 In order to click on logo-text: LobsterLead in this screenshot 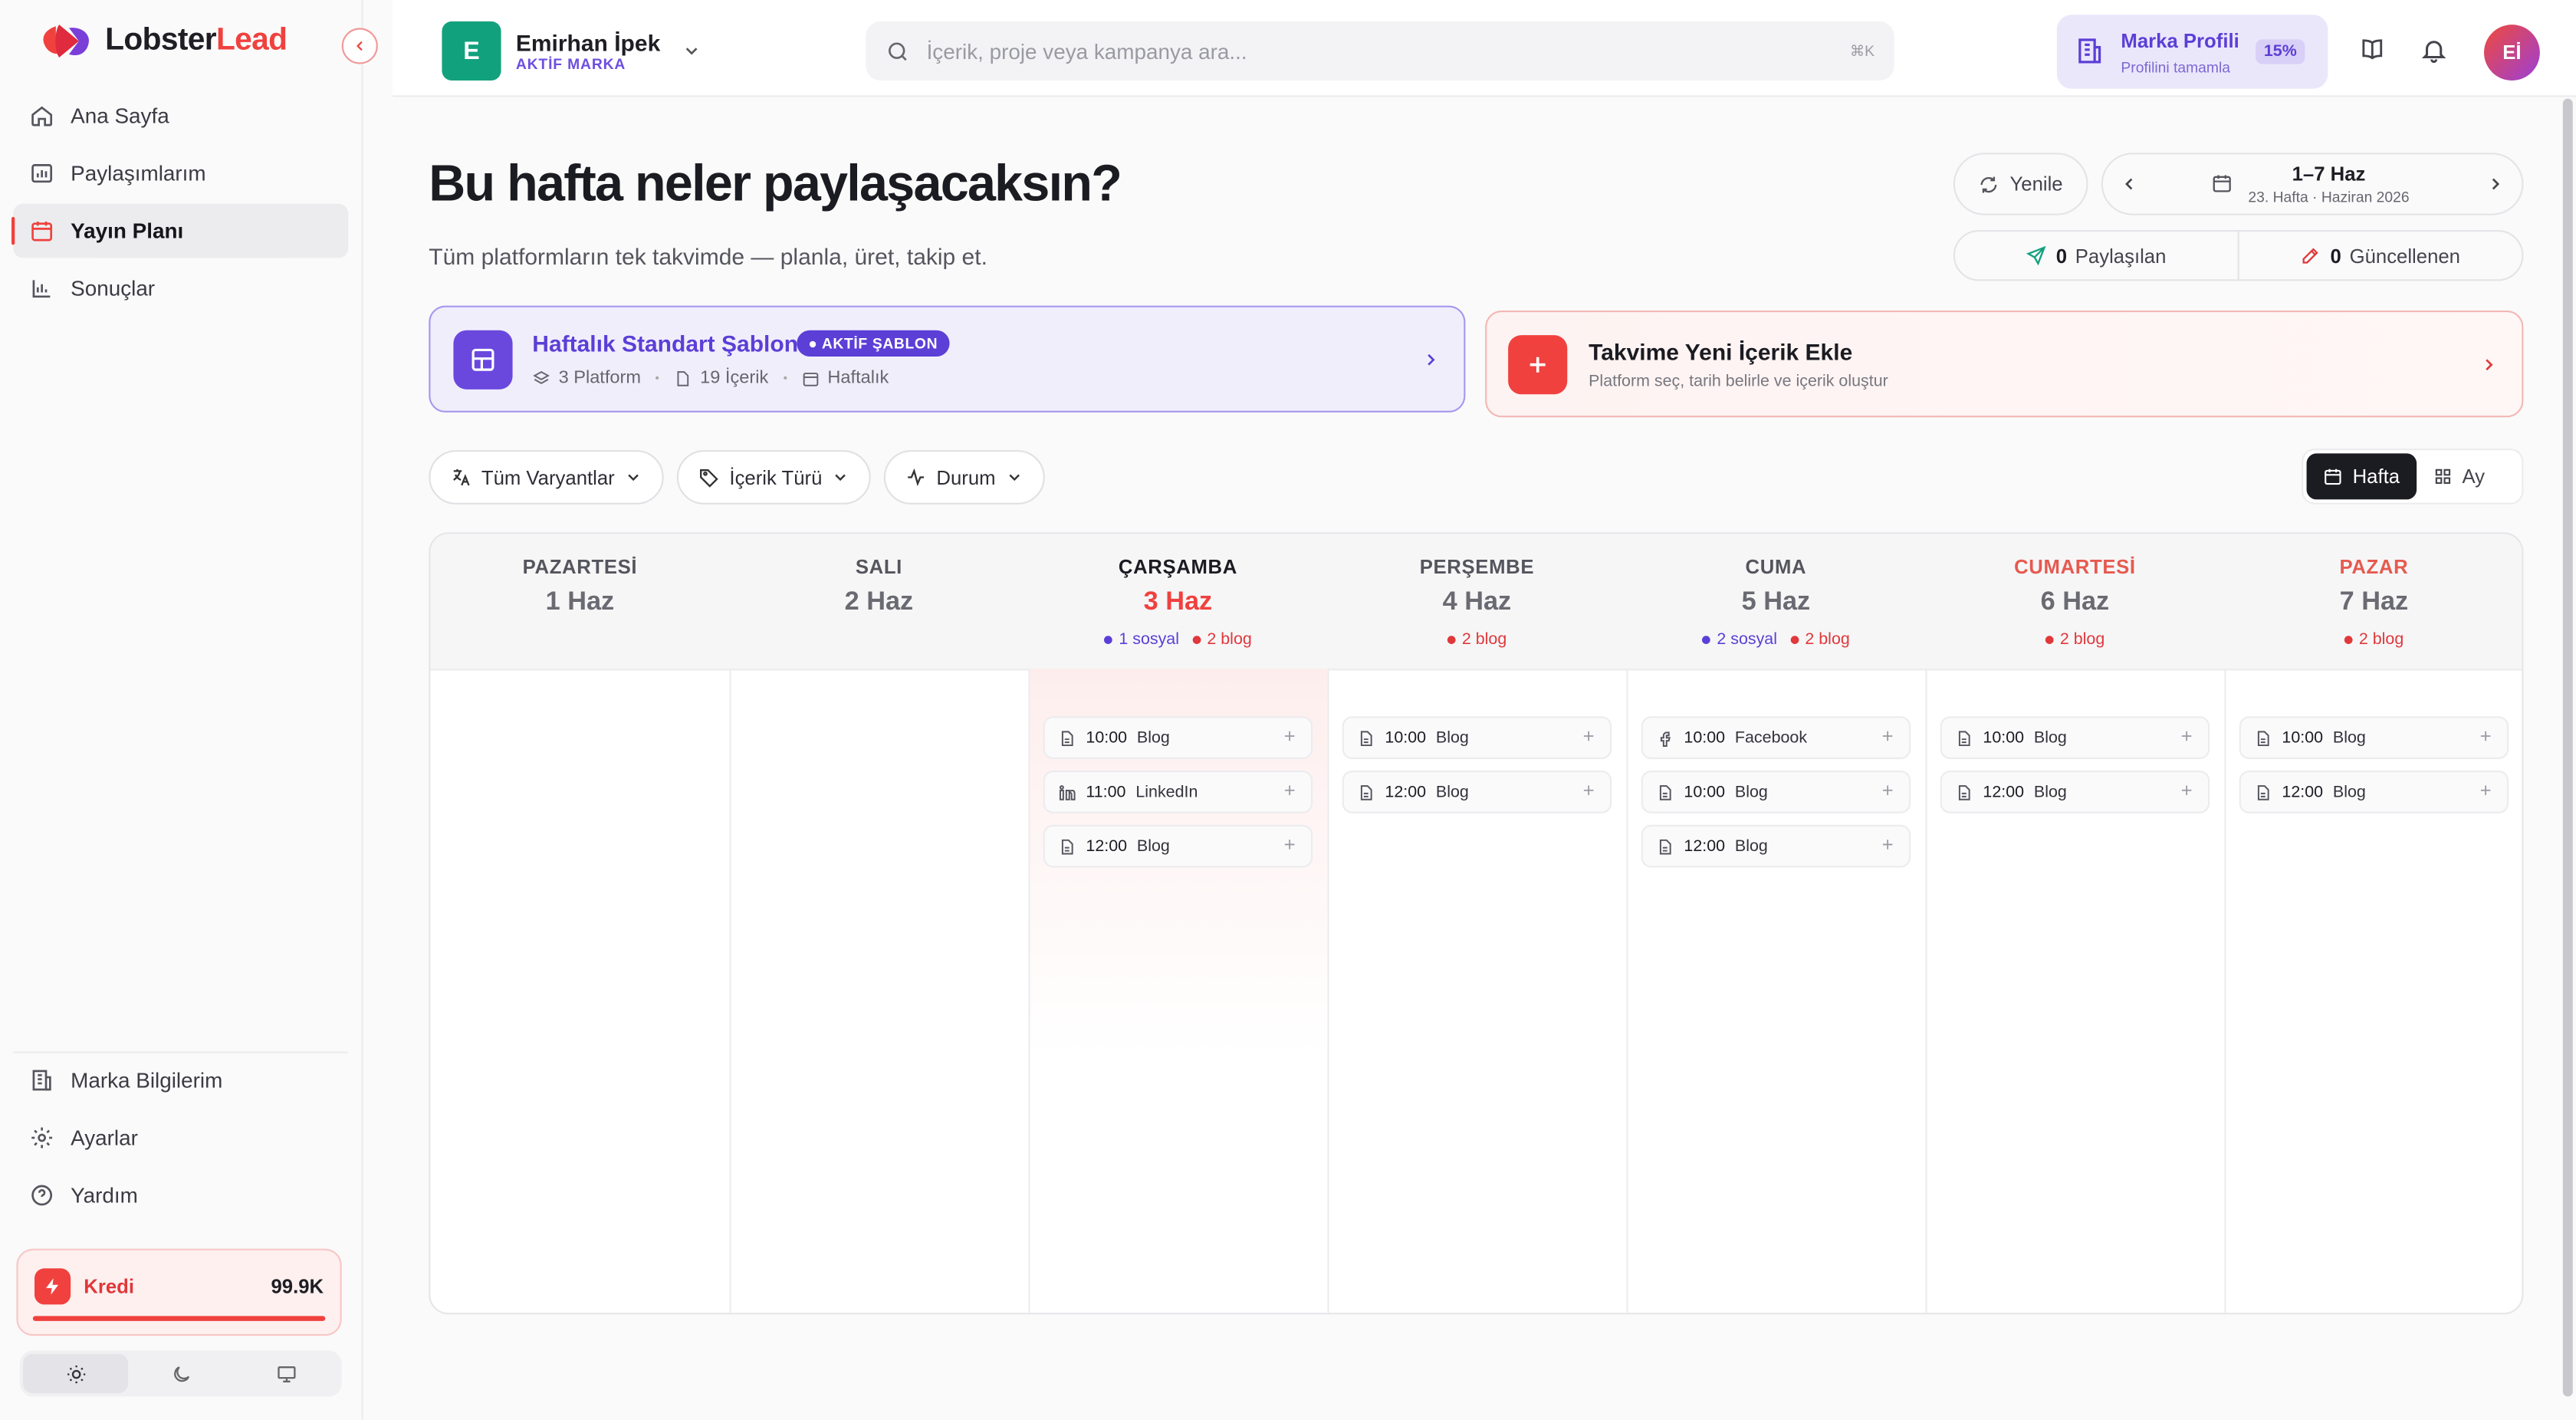, I will do `click(196, 40)`.